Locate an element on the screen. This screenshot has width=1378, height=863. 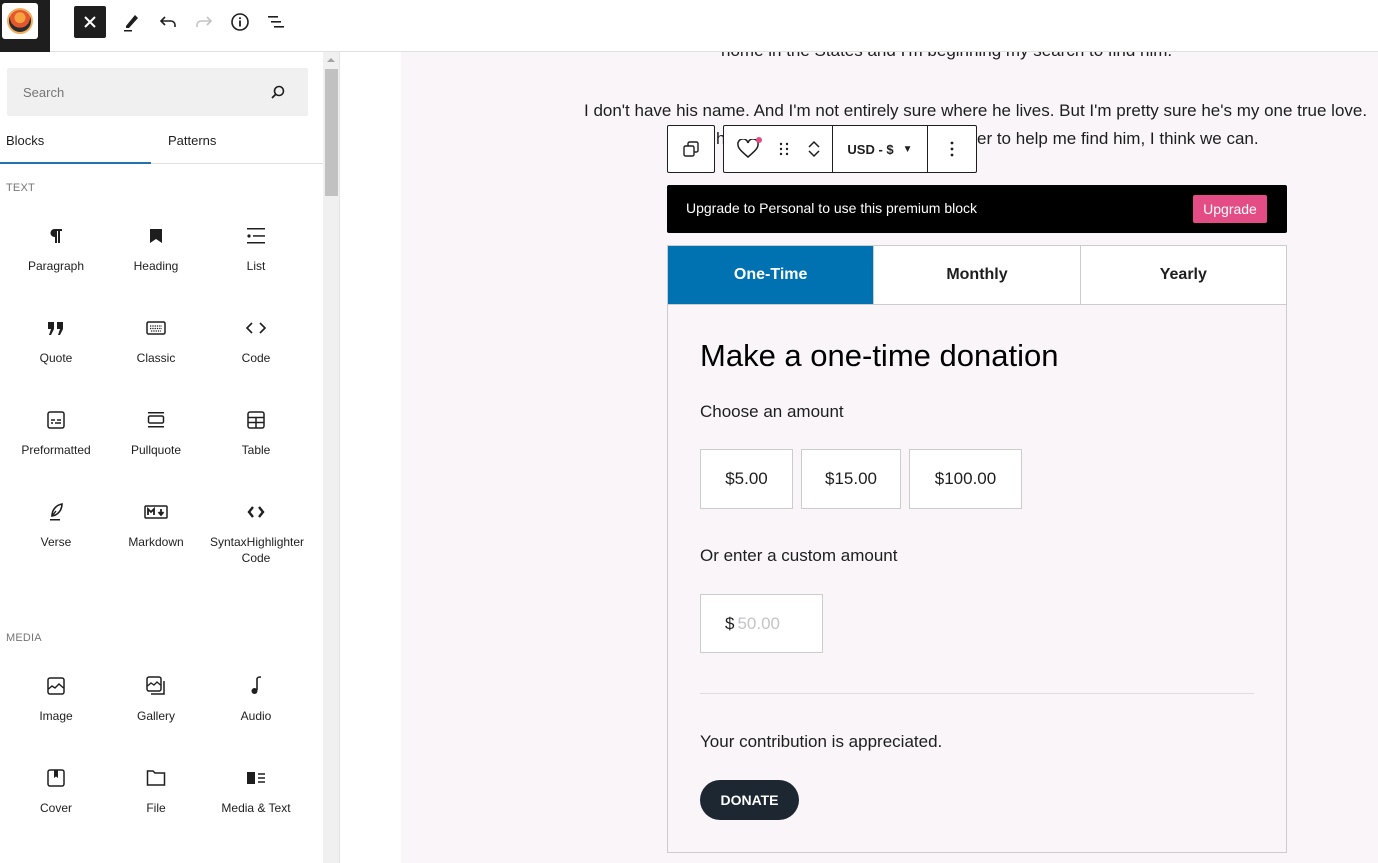
more-options-button is located at coordinates (952, 149).